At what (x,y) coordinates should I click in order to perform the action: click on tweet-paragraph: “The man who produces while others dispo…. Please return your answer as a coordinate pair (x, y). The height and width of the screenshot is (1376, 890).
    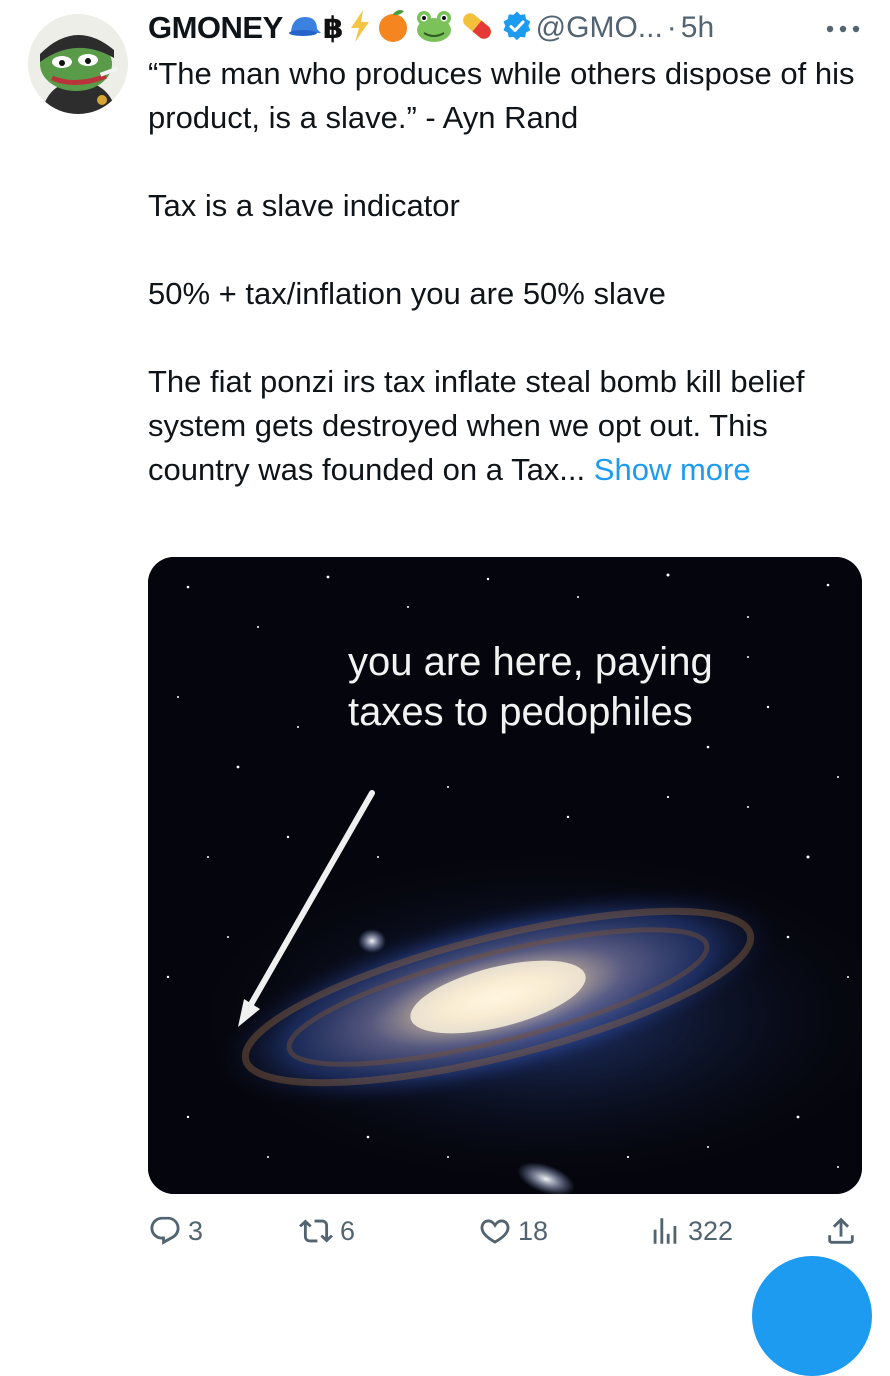
    Looking at the image, I should click on (501, 95).